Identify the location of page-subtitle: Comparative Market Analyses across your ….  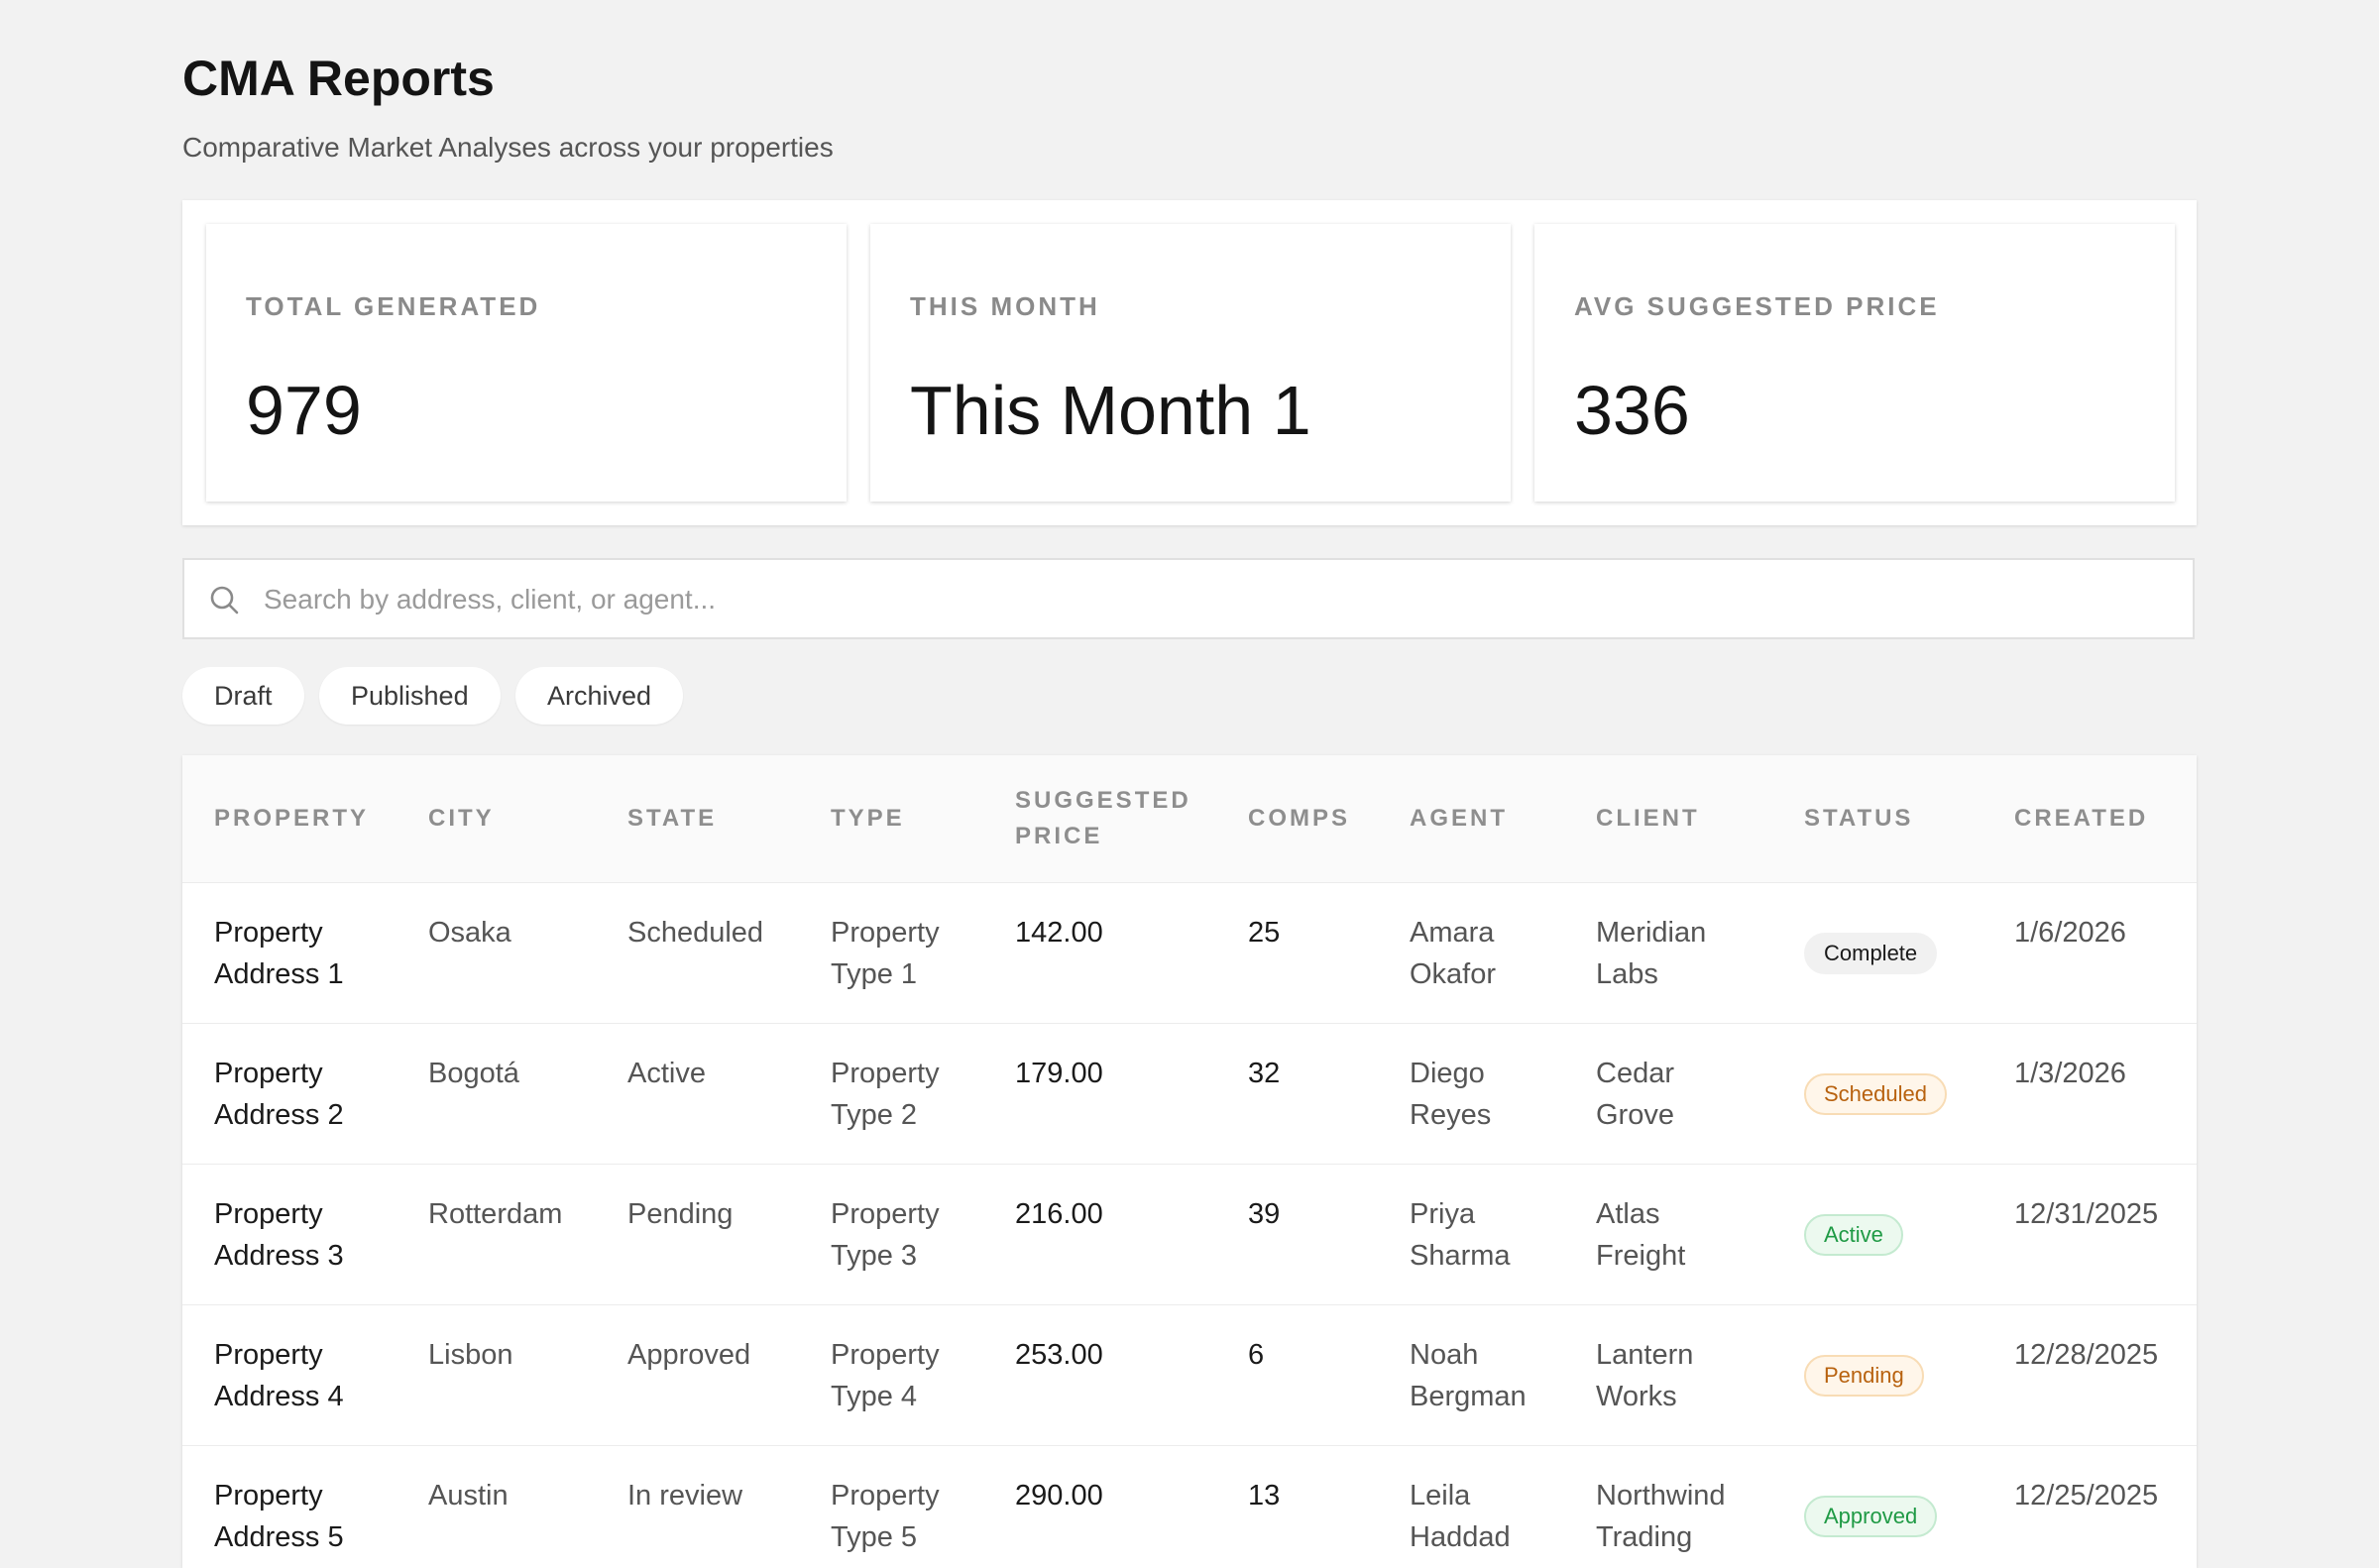
(508, 147).